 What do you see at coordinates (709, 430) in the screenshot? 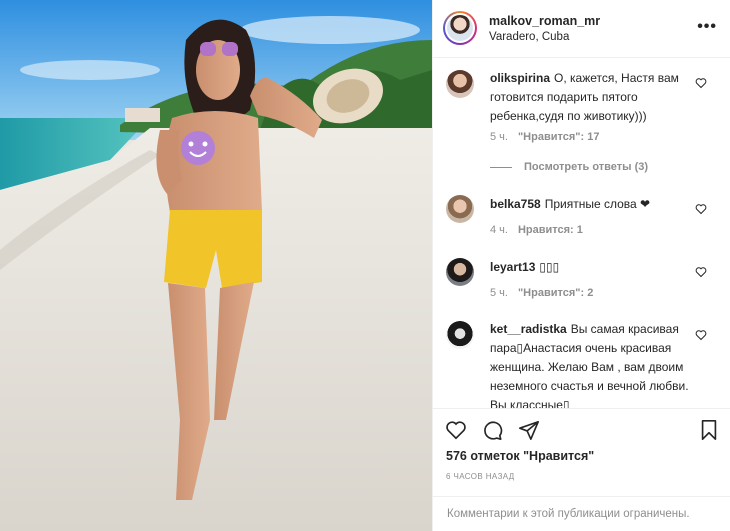
I see `bookmark-icon` at bounding box center [709, 430].